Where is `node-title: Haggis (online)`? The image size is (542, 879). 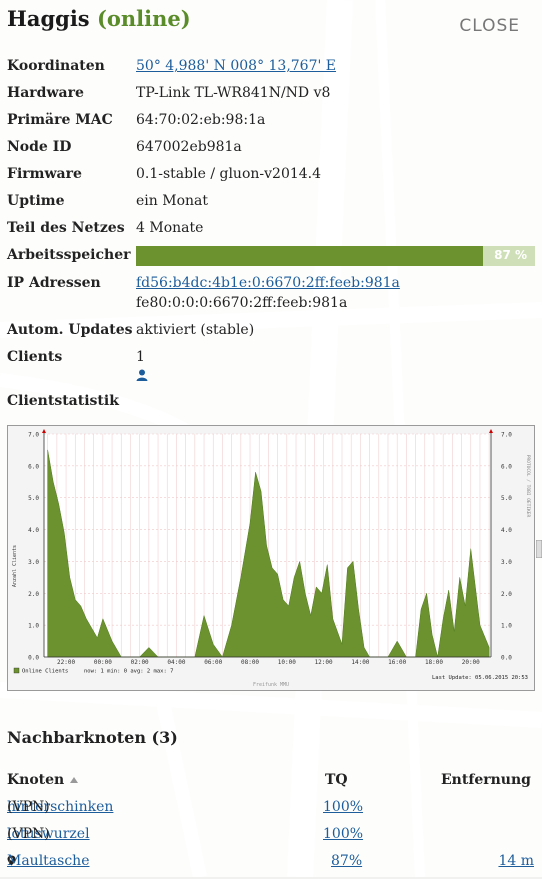 node-title: Haggis (online) is located at coordinates (99, 18).